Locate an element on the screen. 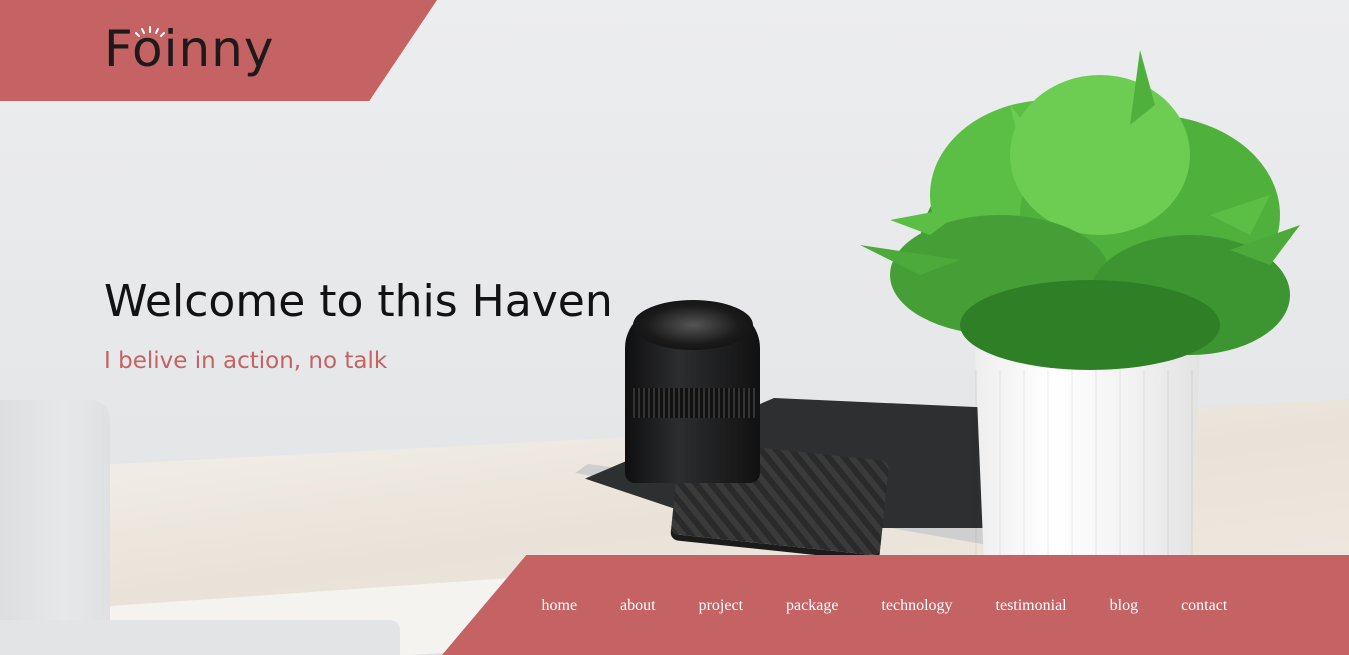  laptop-base-image is located at coordinates (200, 637).